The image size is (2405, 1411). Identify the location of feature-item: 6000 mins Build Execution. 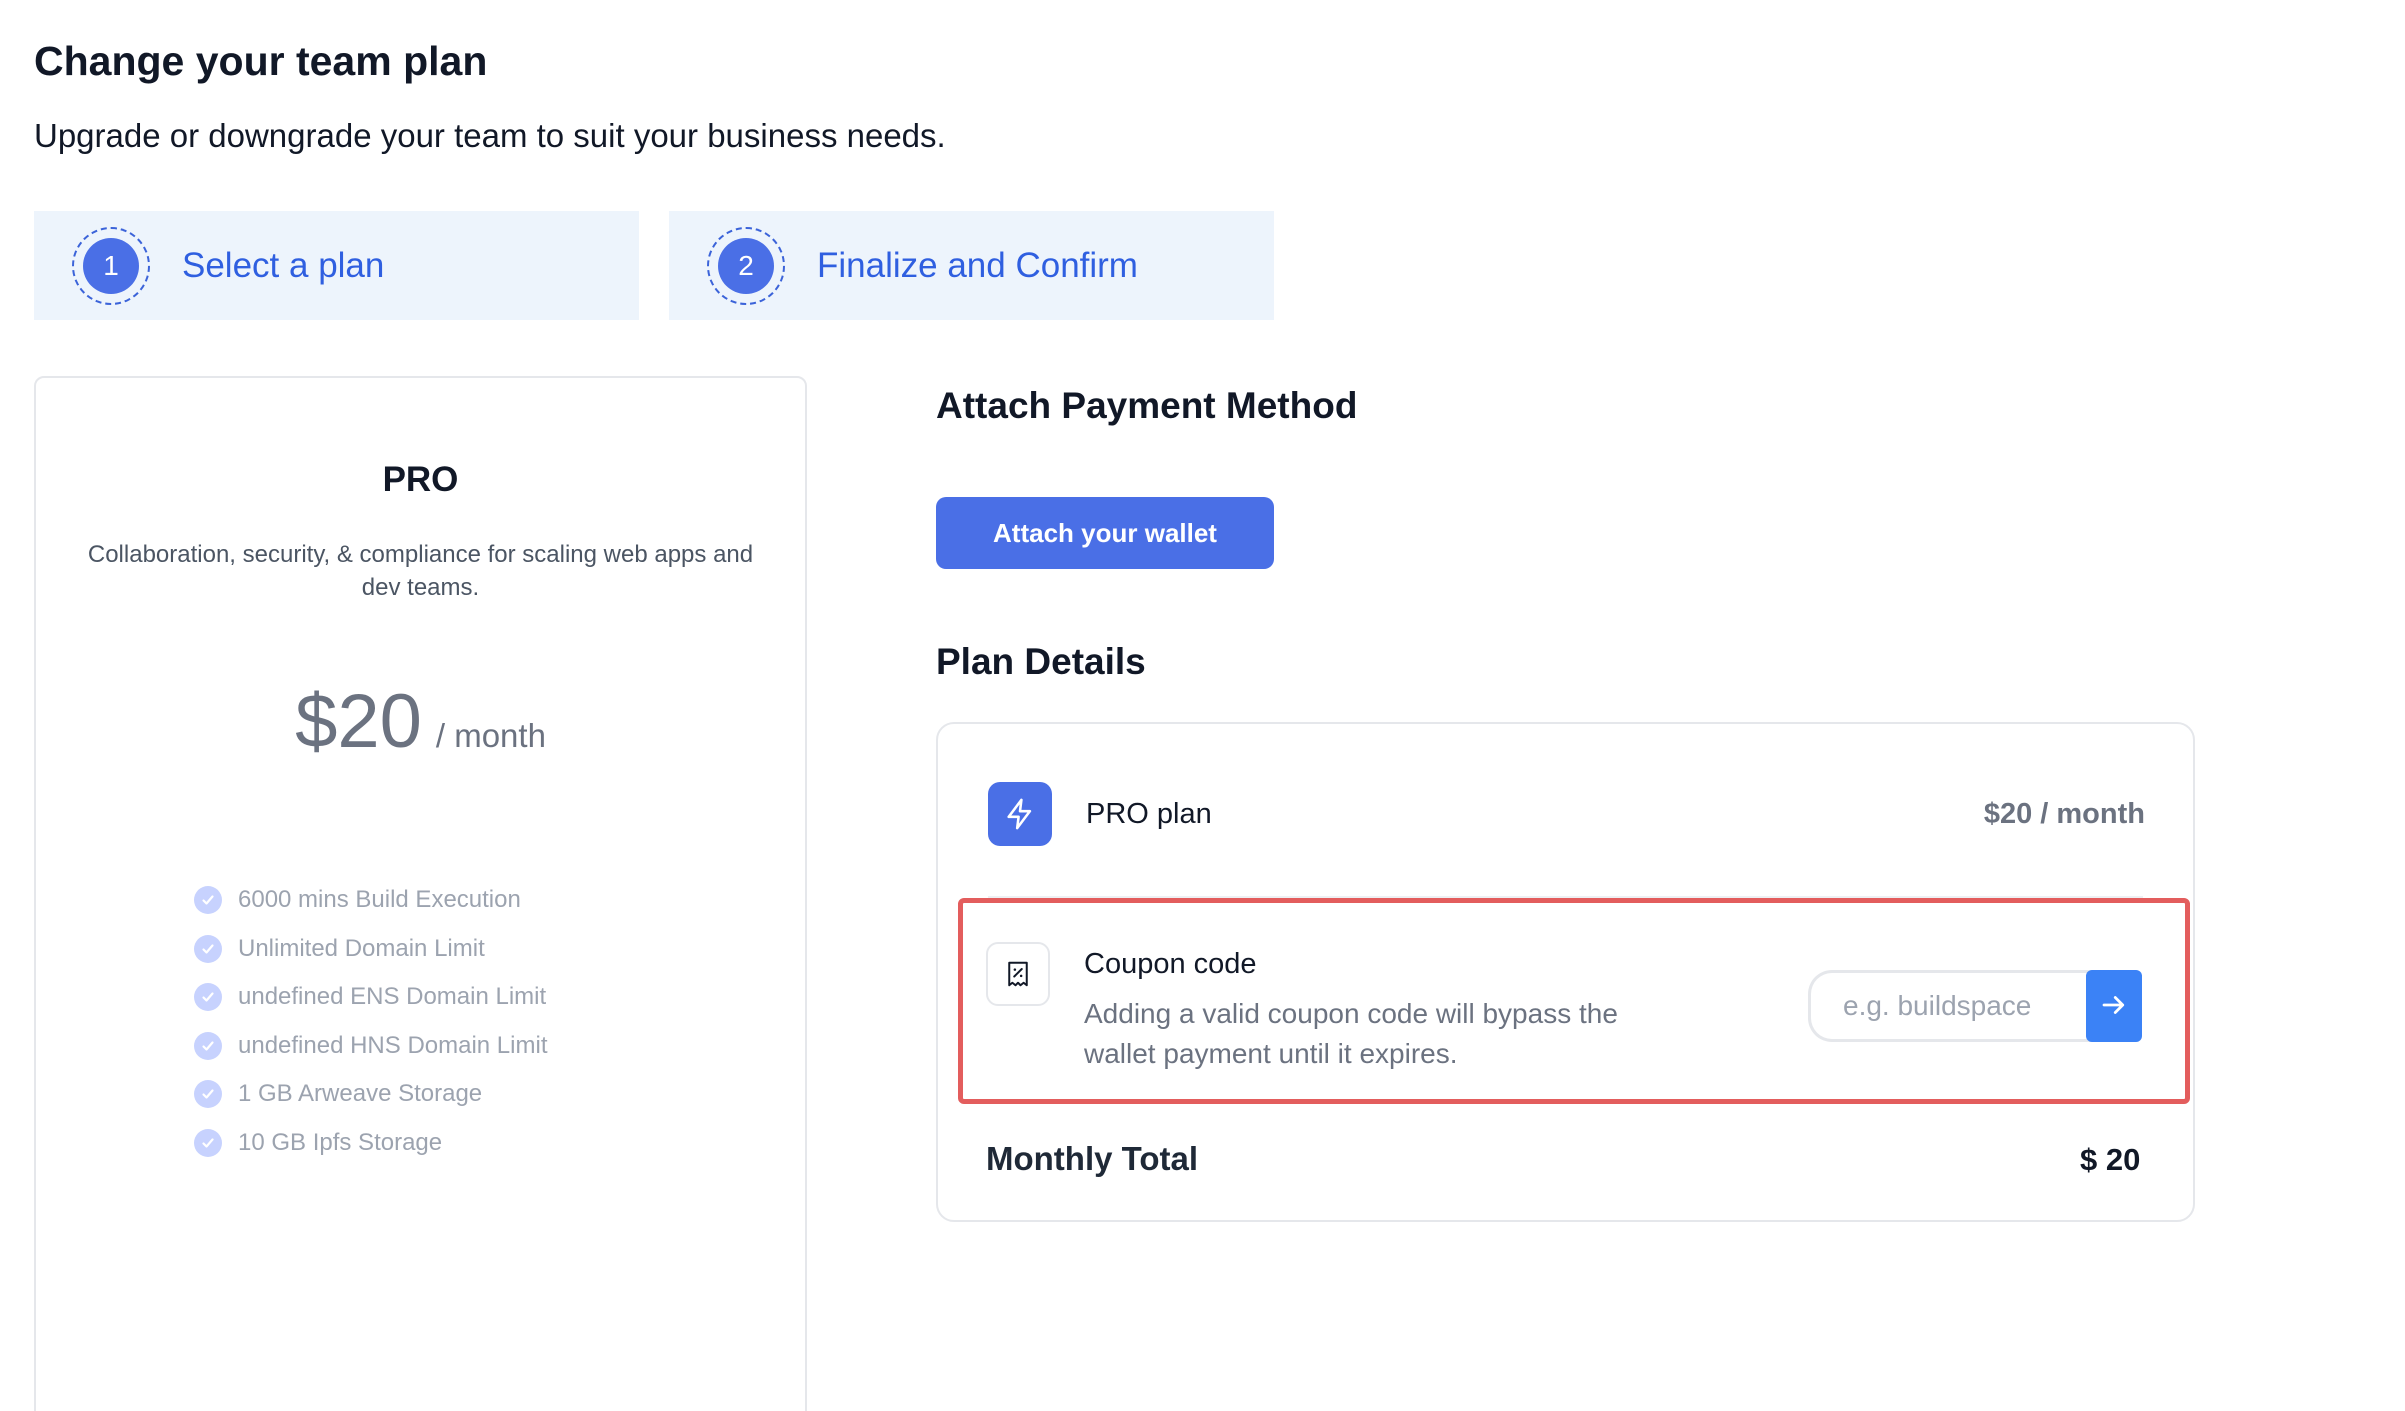
(370, 900).